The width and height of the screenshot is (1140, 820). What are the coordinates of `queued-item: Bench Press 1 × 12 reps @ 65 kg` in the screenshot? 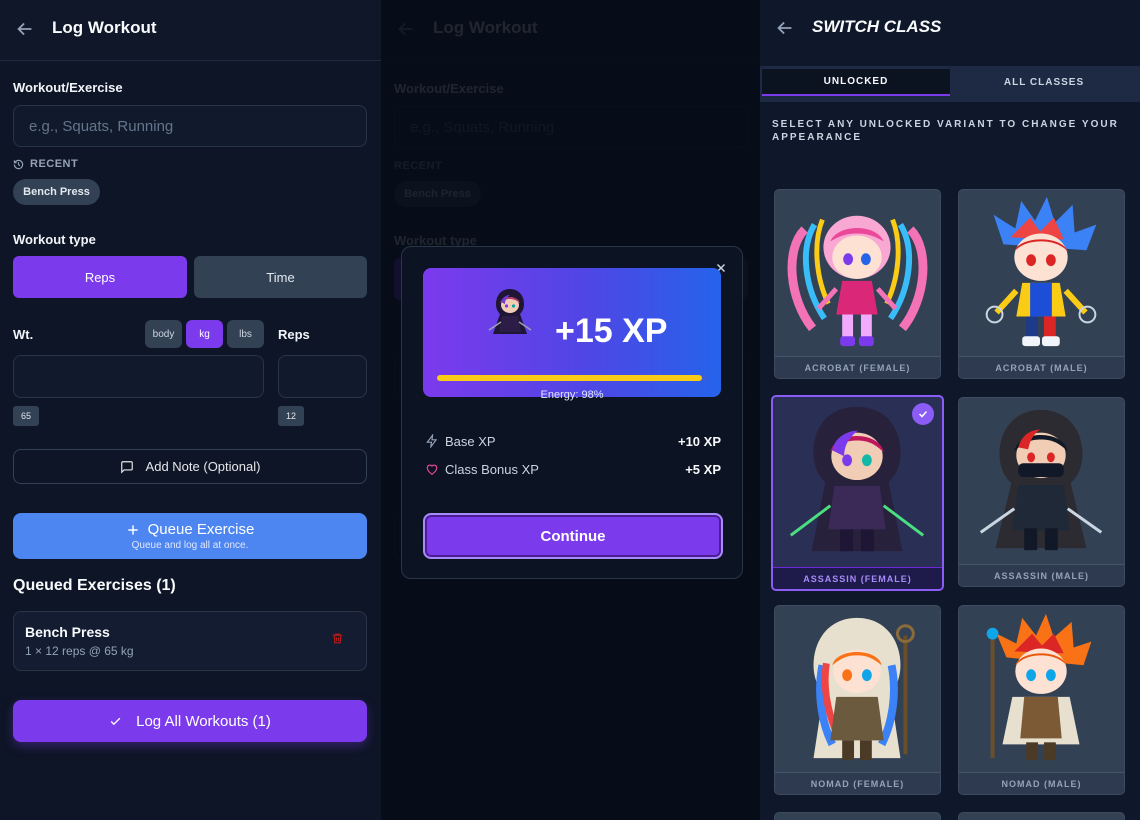 It's located at (190, 641).